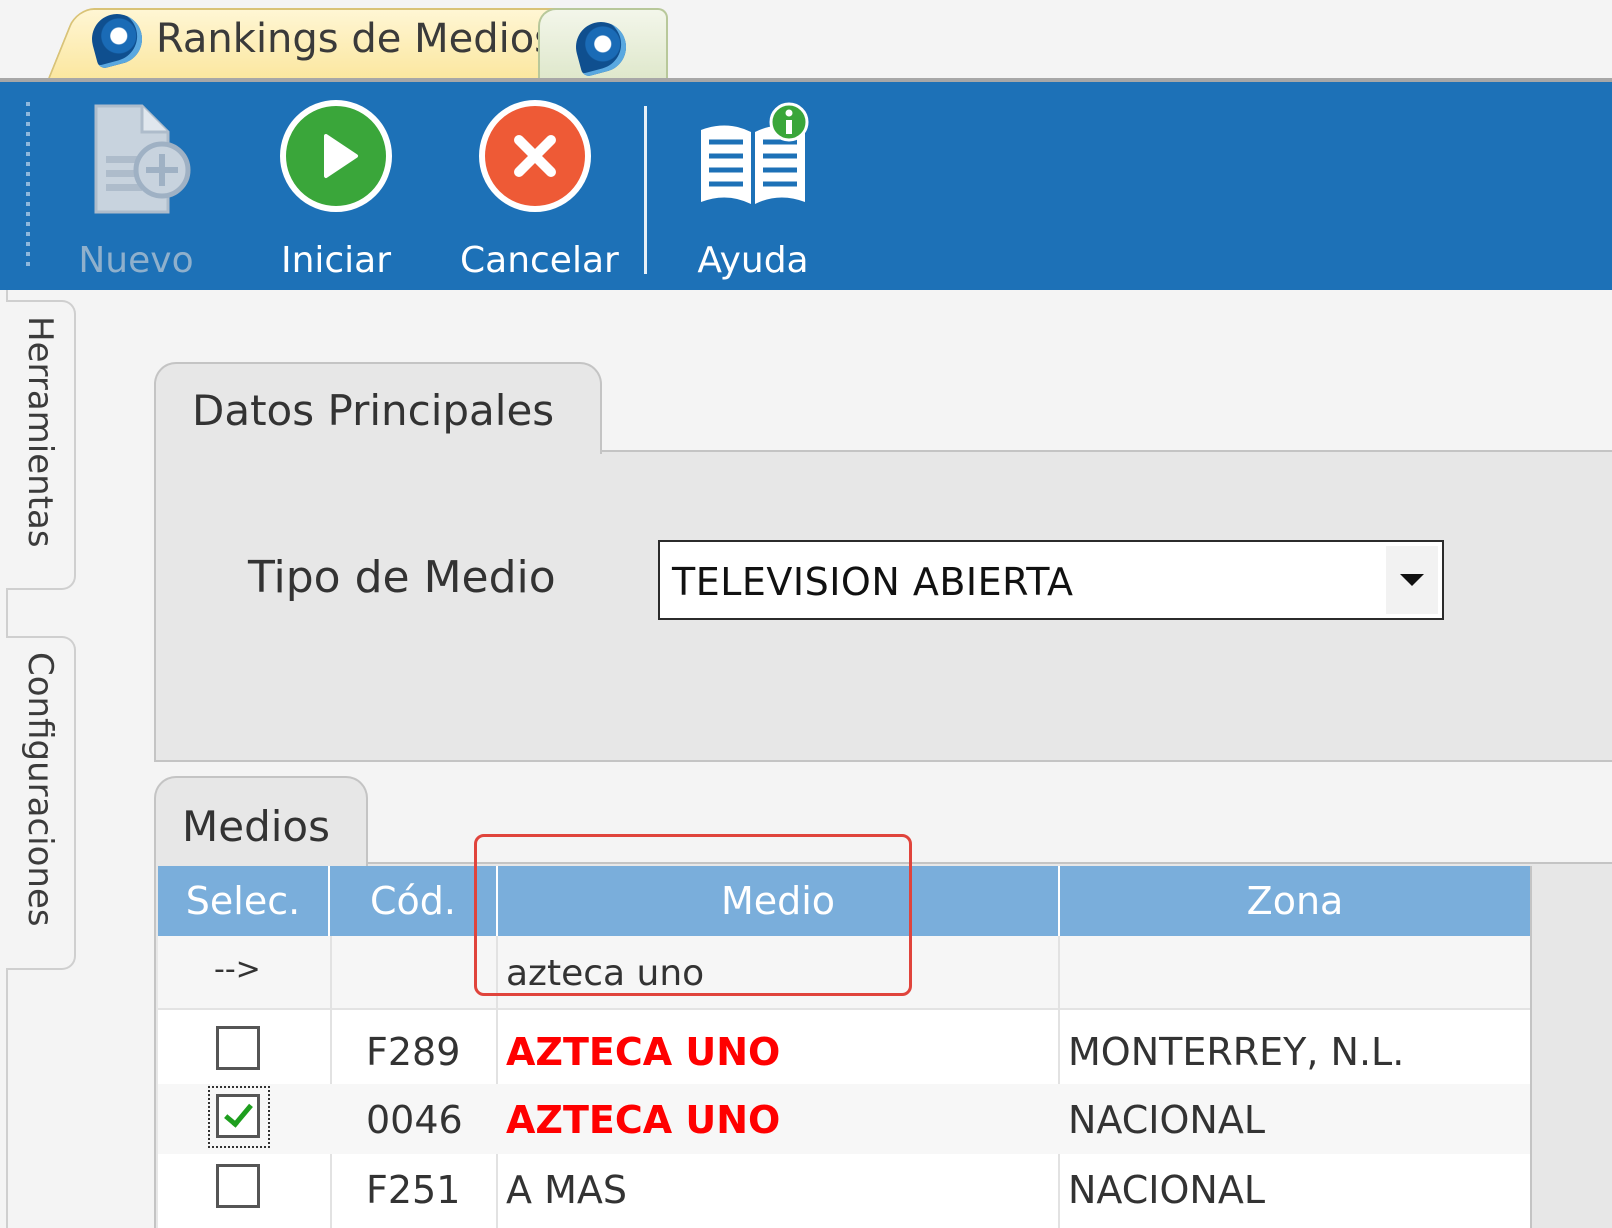 This screenshot has width=1612, height=1228. Describe the element at coordinates (28, 187) in the screenshot. I see `toolbar-grip` at that location.